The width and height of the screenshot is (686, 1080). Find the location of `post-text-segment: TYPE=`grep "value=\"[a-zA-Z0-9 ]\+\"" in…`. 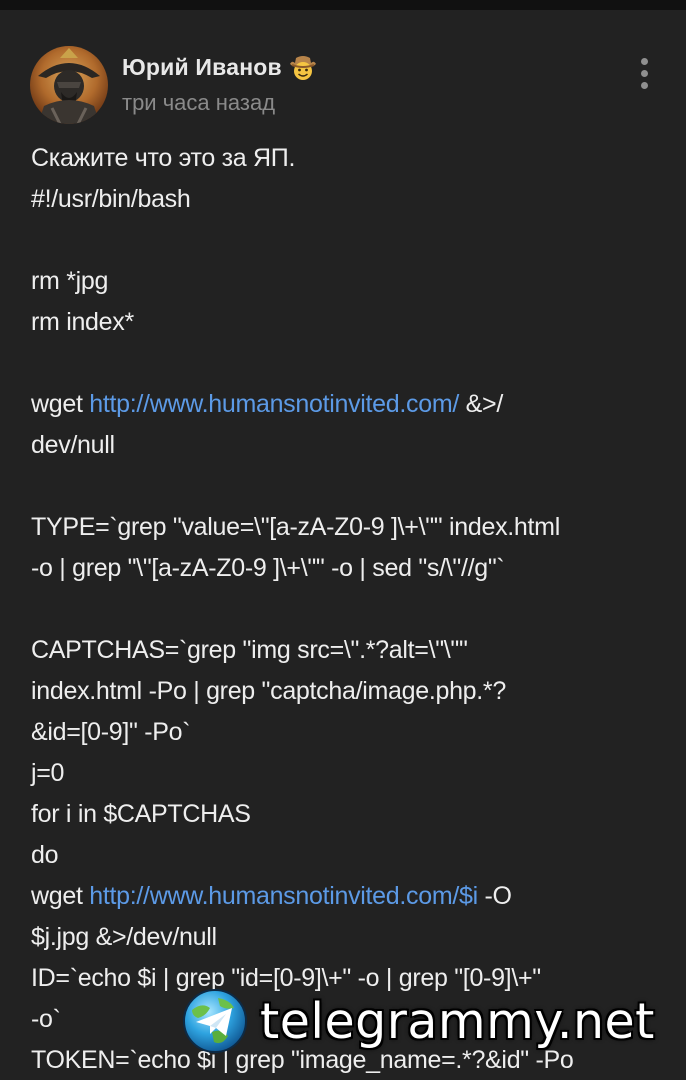

post-text-segment: TYPE=`grep "value=\"[a-zA-Z0-9 ]\+\"" in… is located at coordinates (295, 527).